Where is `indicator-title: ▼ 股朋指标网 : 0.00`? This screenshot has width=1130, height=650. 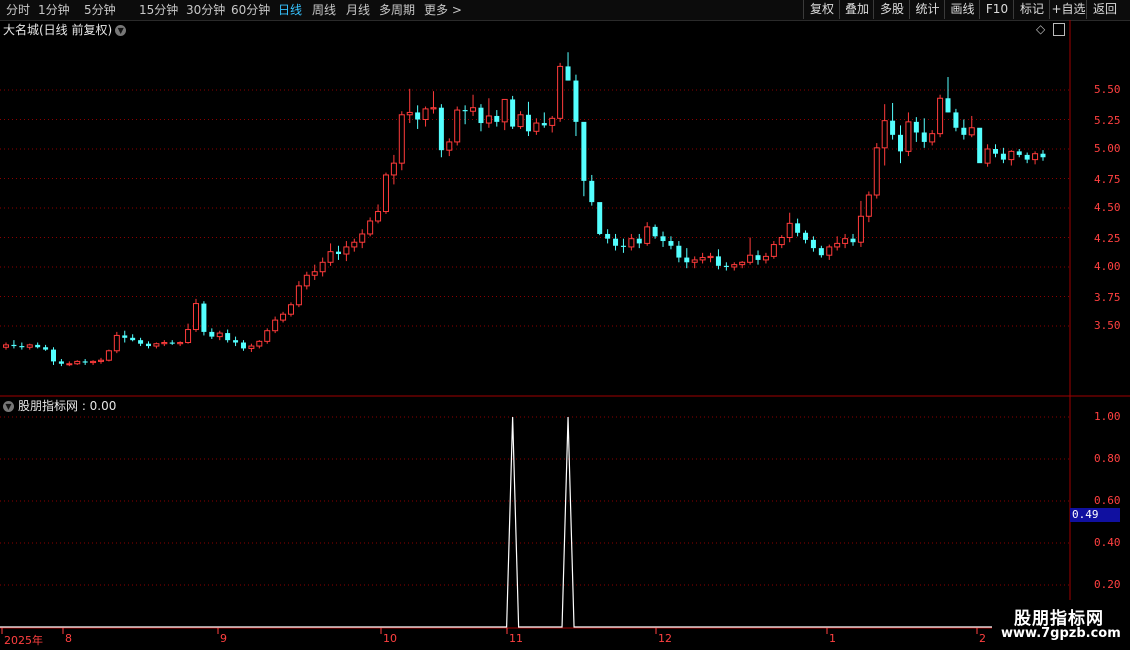 indicator-title: ▼ 股朋指标网 : 0.00 is located at coordinates (59, 406).